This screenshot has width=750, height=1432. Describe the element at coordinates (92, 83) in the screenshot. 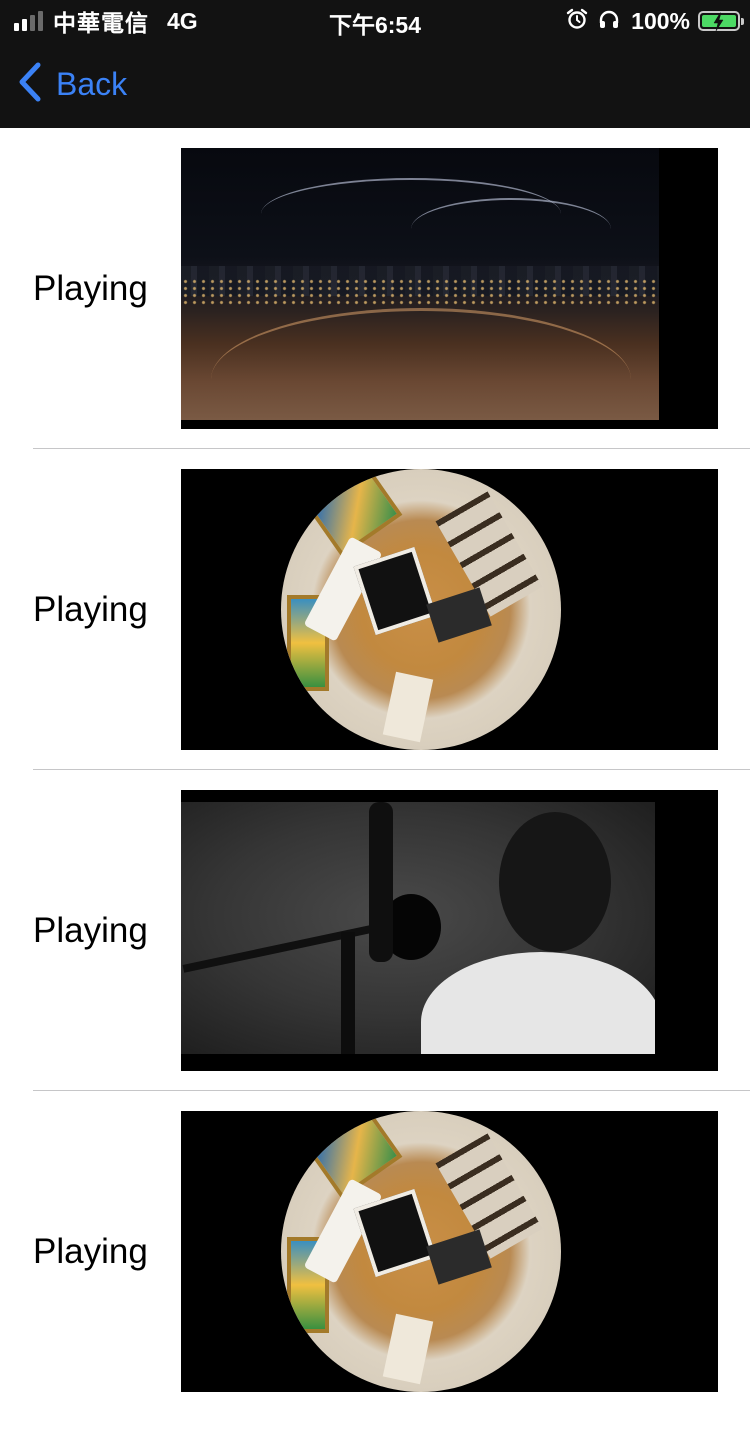

I see `back-label: Back` at that location.